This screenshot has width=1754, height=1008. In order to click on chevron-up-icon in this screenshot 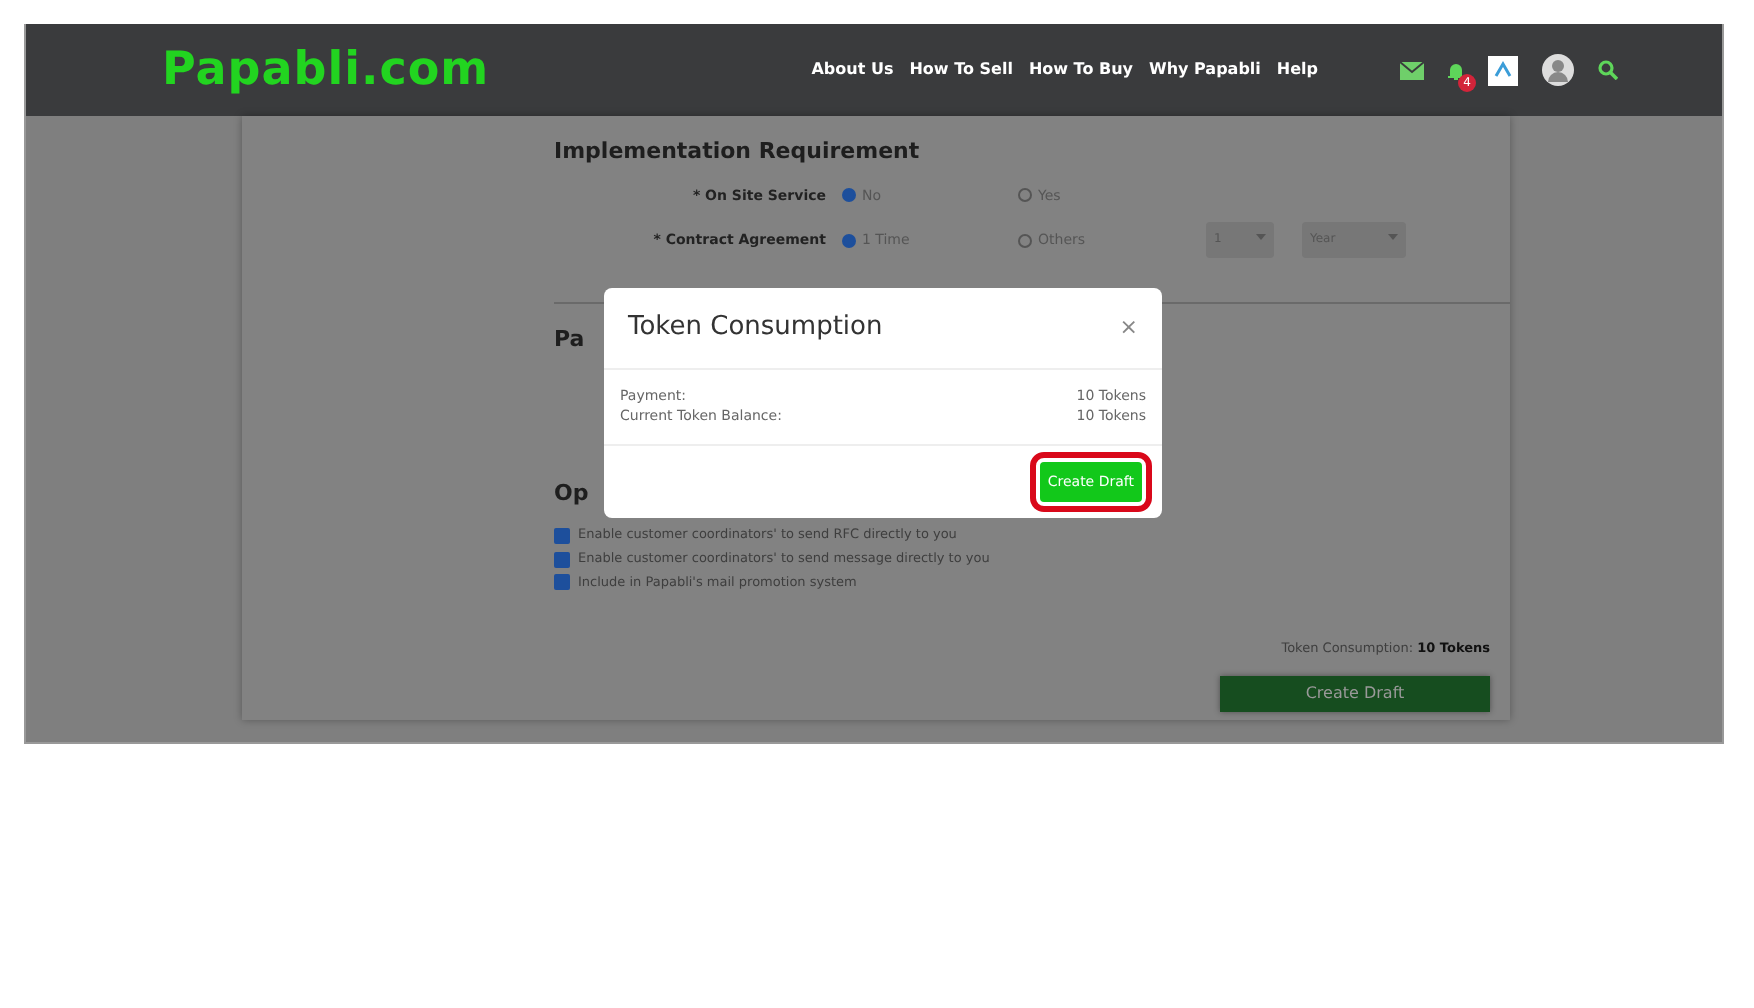, I will do `click(1503, 70)`.